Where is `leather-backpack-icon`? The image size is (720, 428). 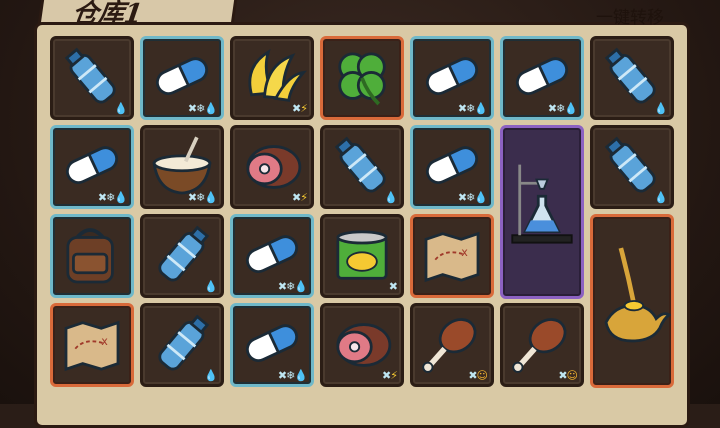 leather-backpack-icon is located at coordinates (90, 256).